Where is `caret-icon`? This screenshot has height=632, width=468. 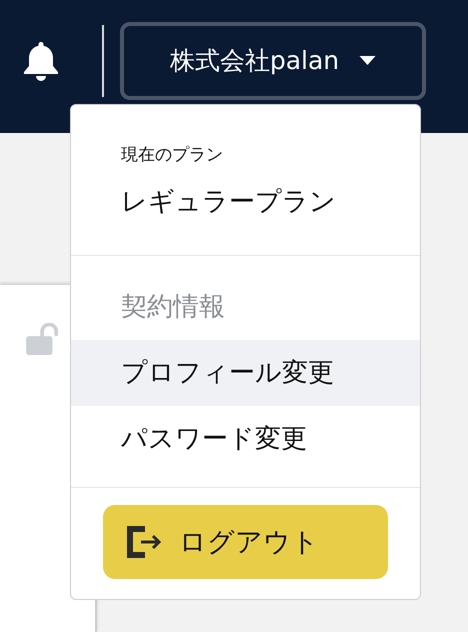
caret-icon is located at coordinates (367, 61).